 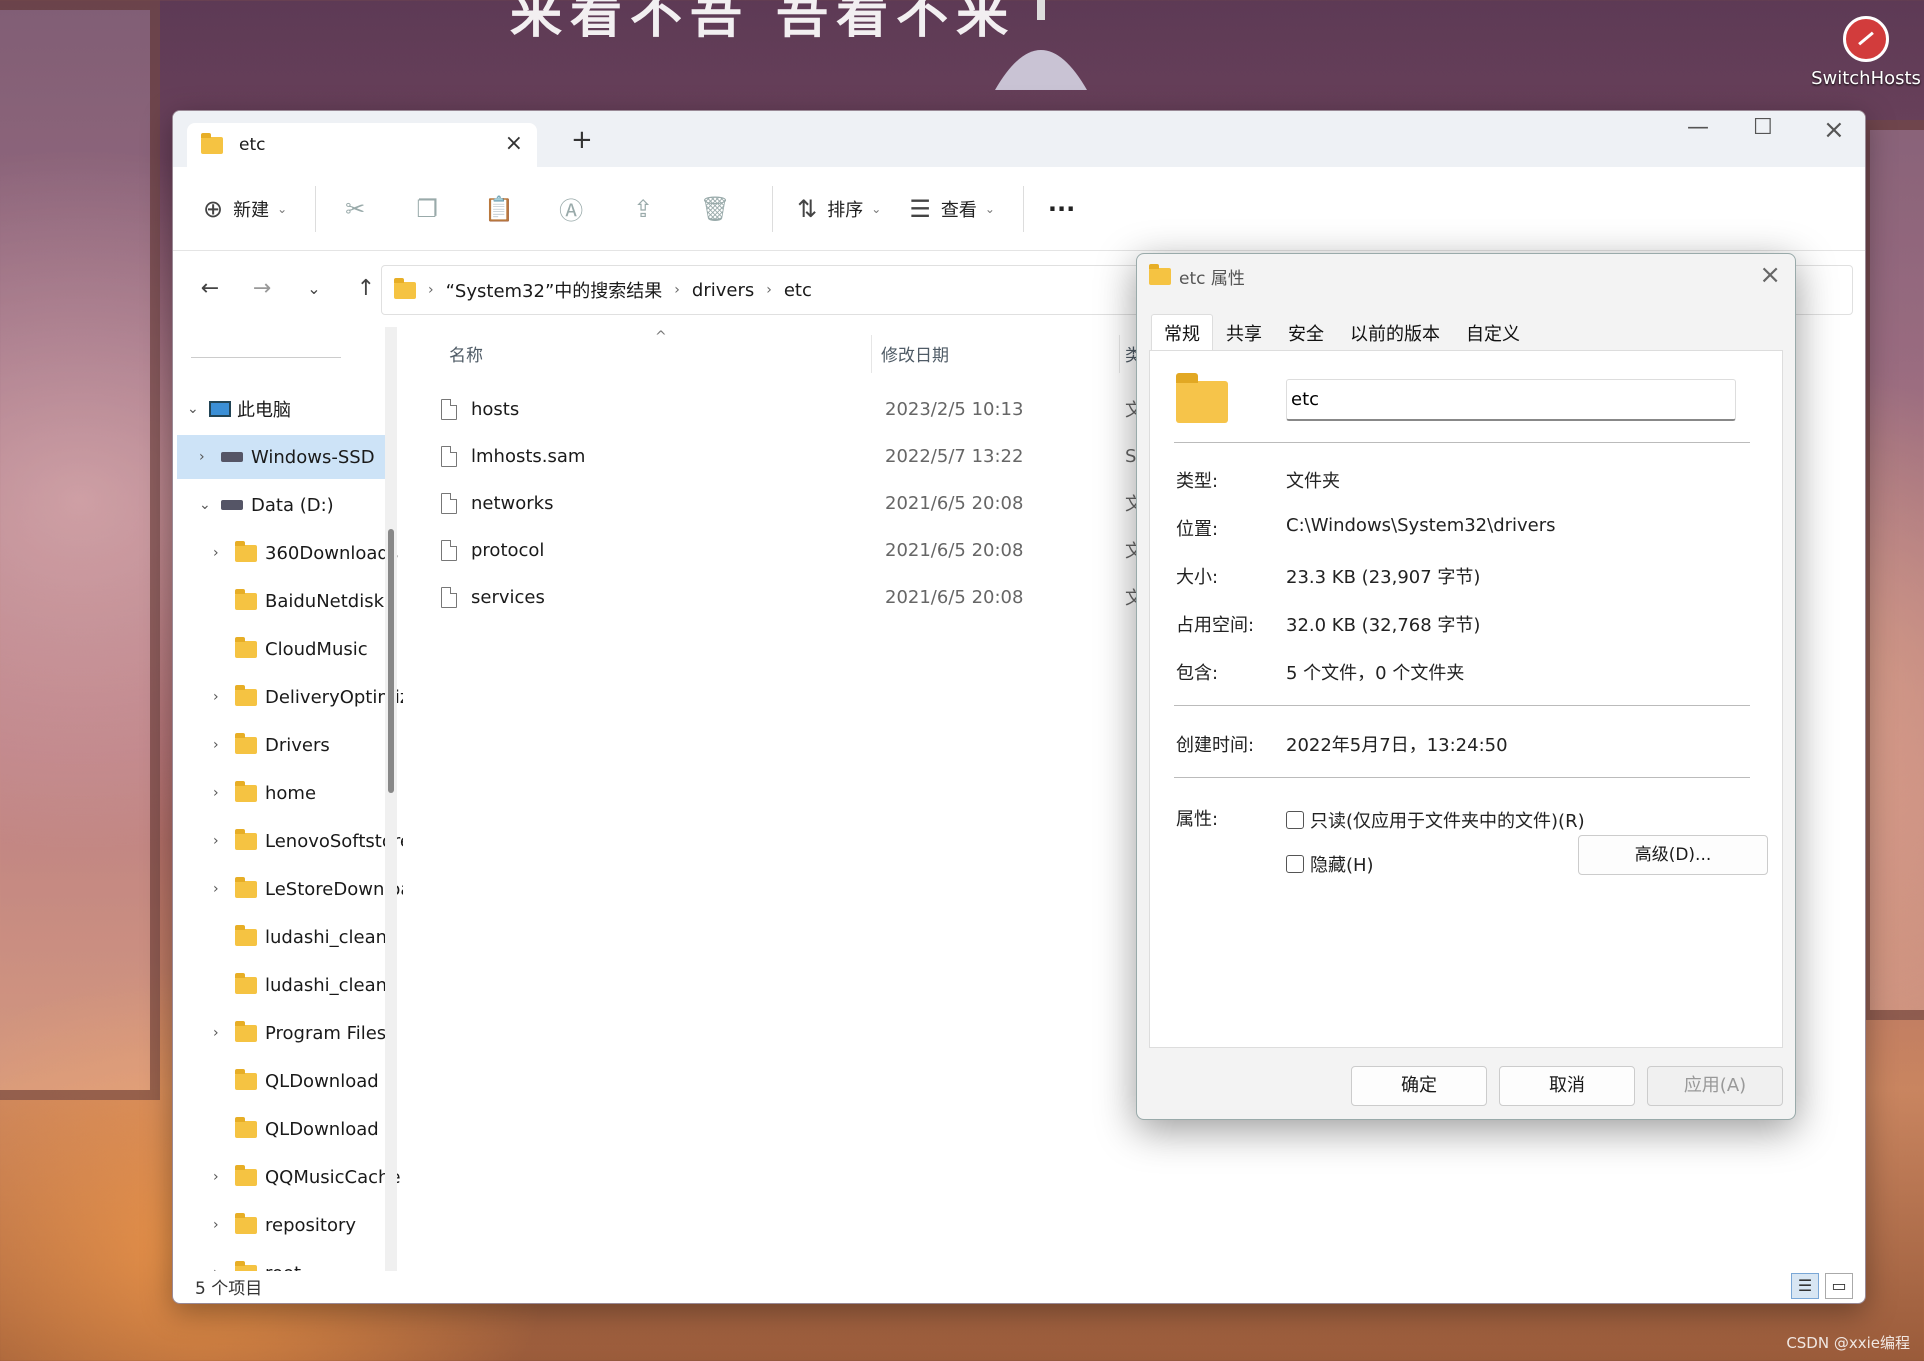 What do you see at coordinates (1197, 577) in the screenshot?
I see `size-label: 大小:` at bounding box center [1197, 577].